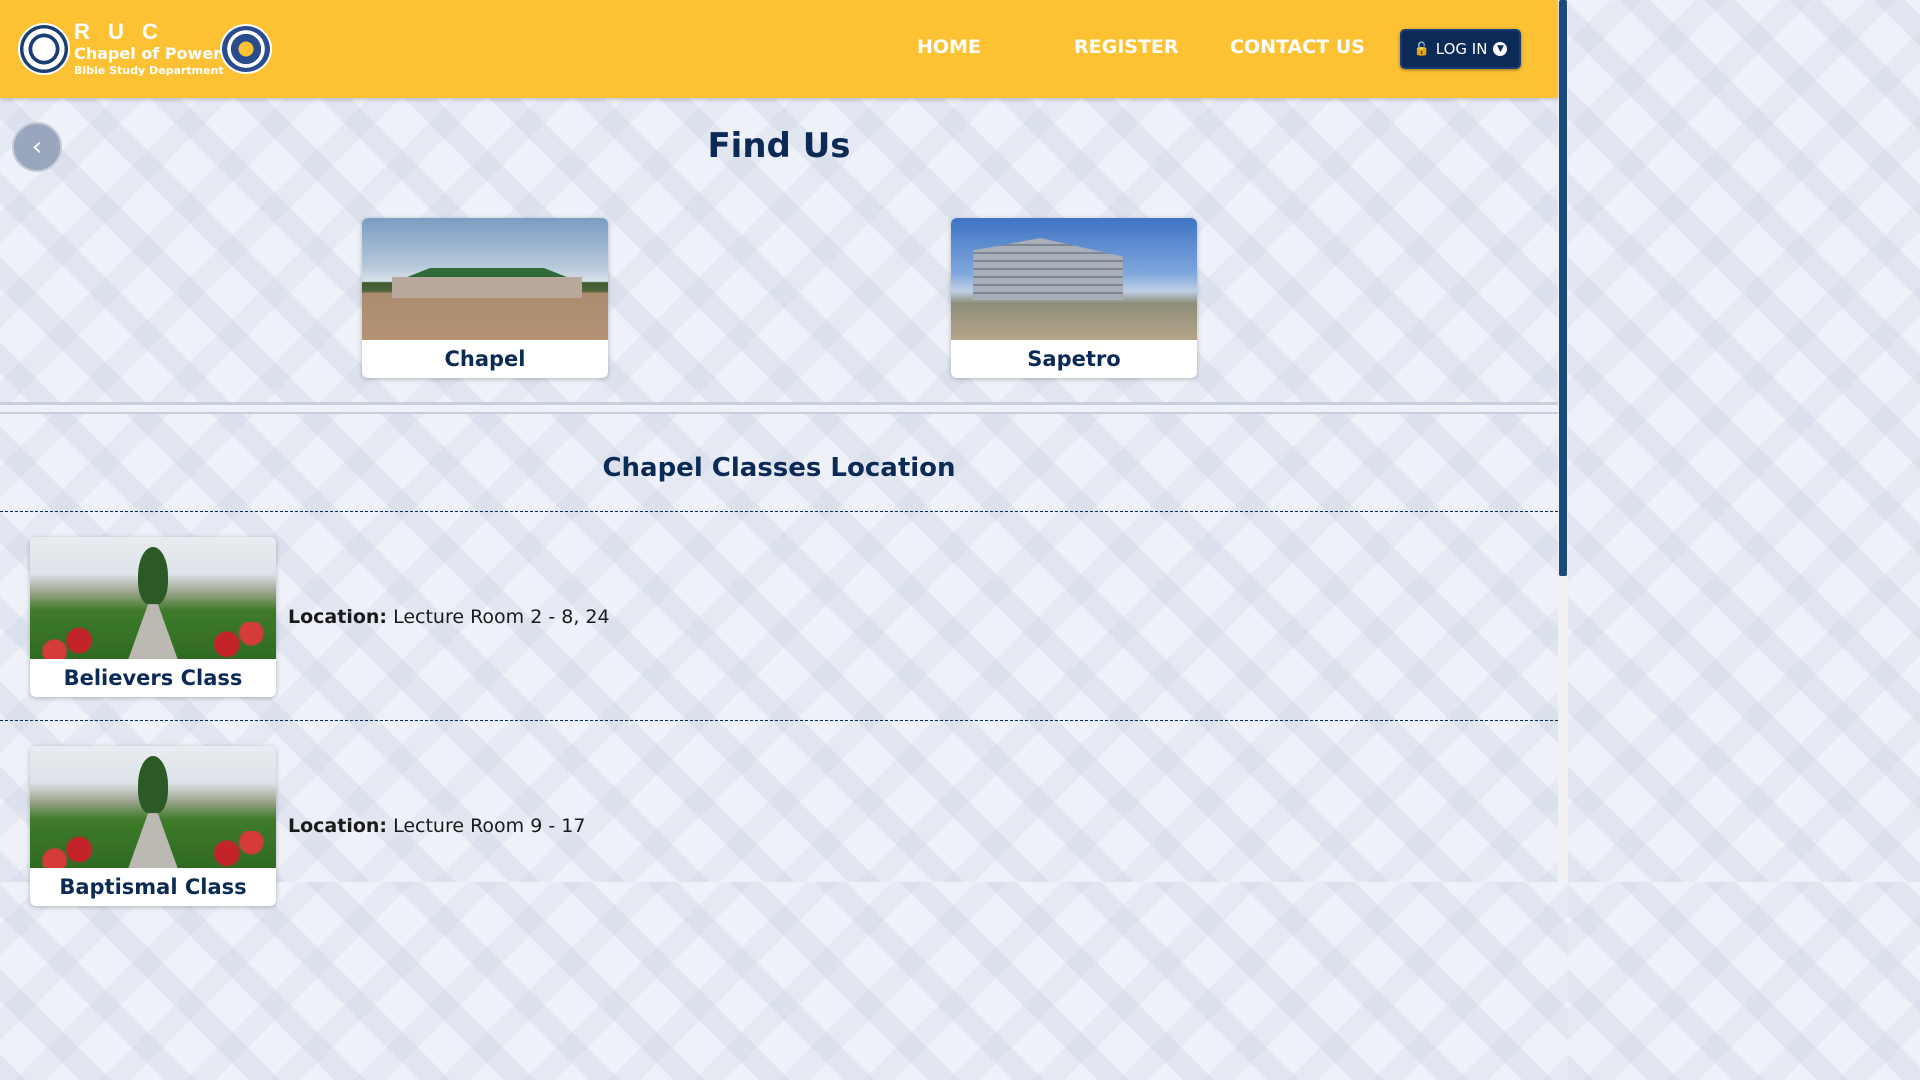  Describe the element at coordinates (779, 146) in the screenshot. I see `page-title: Find Us` at that location.